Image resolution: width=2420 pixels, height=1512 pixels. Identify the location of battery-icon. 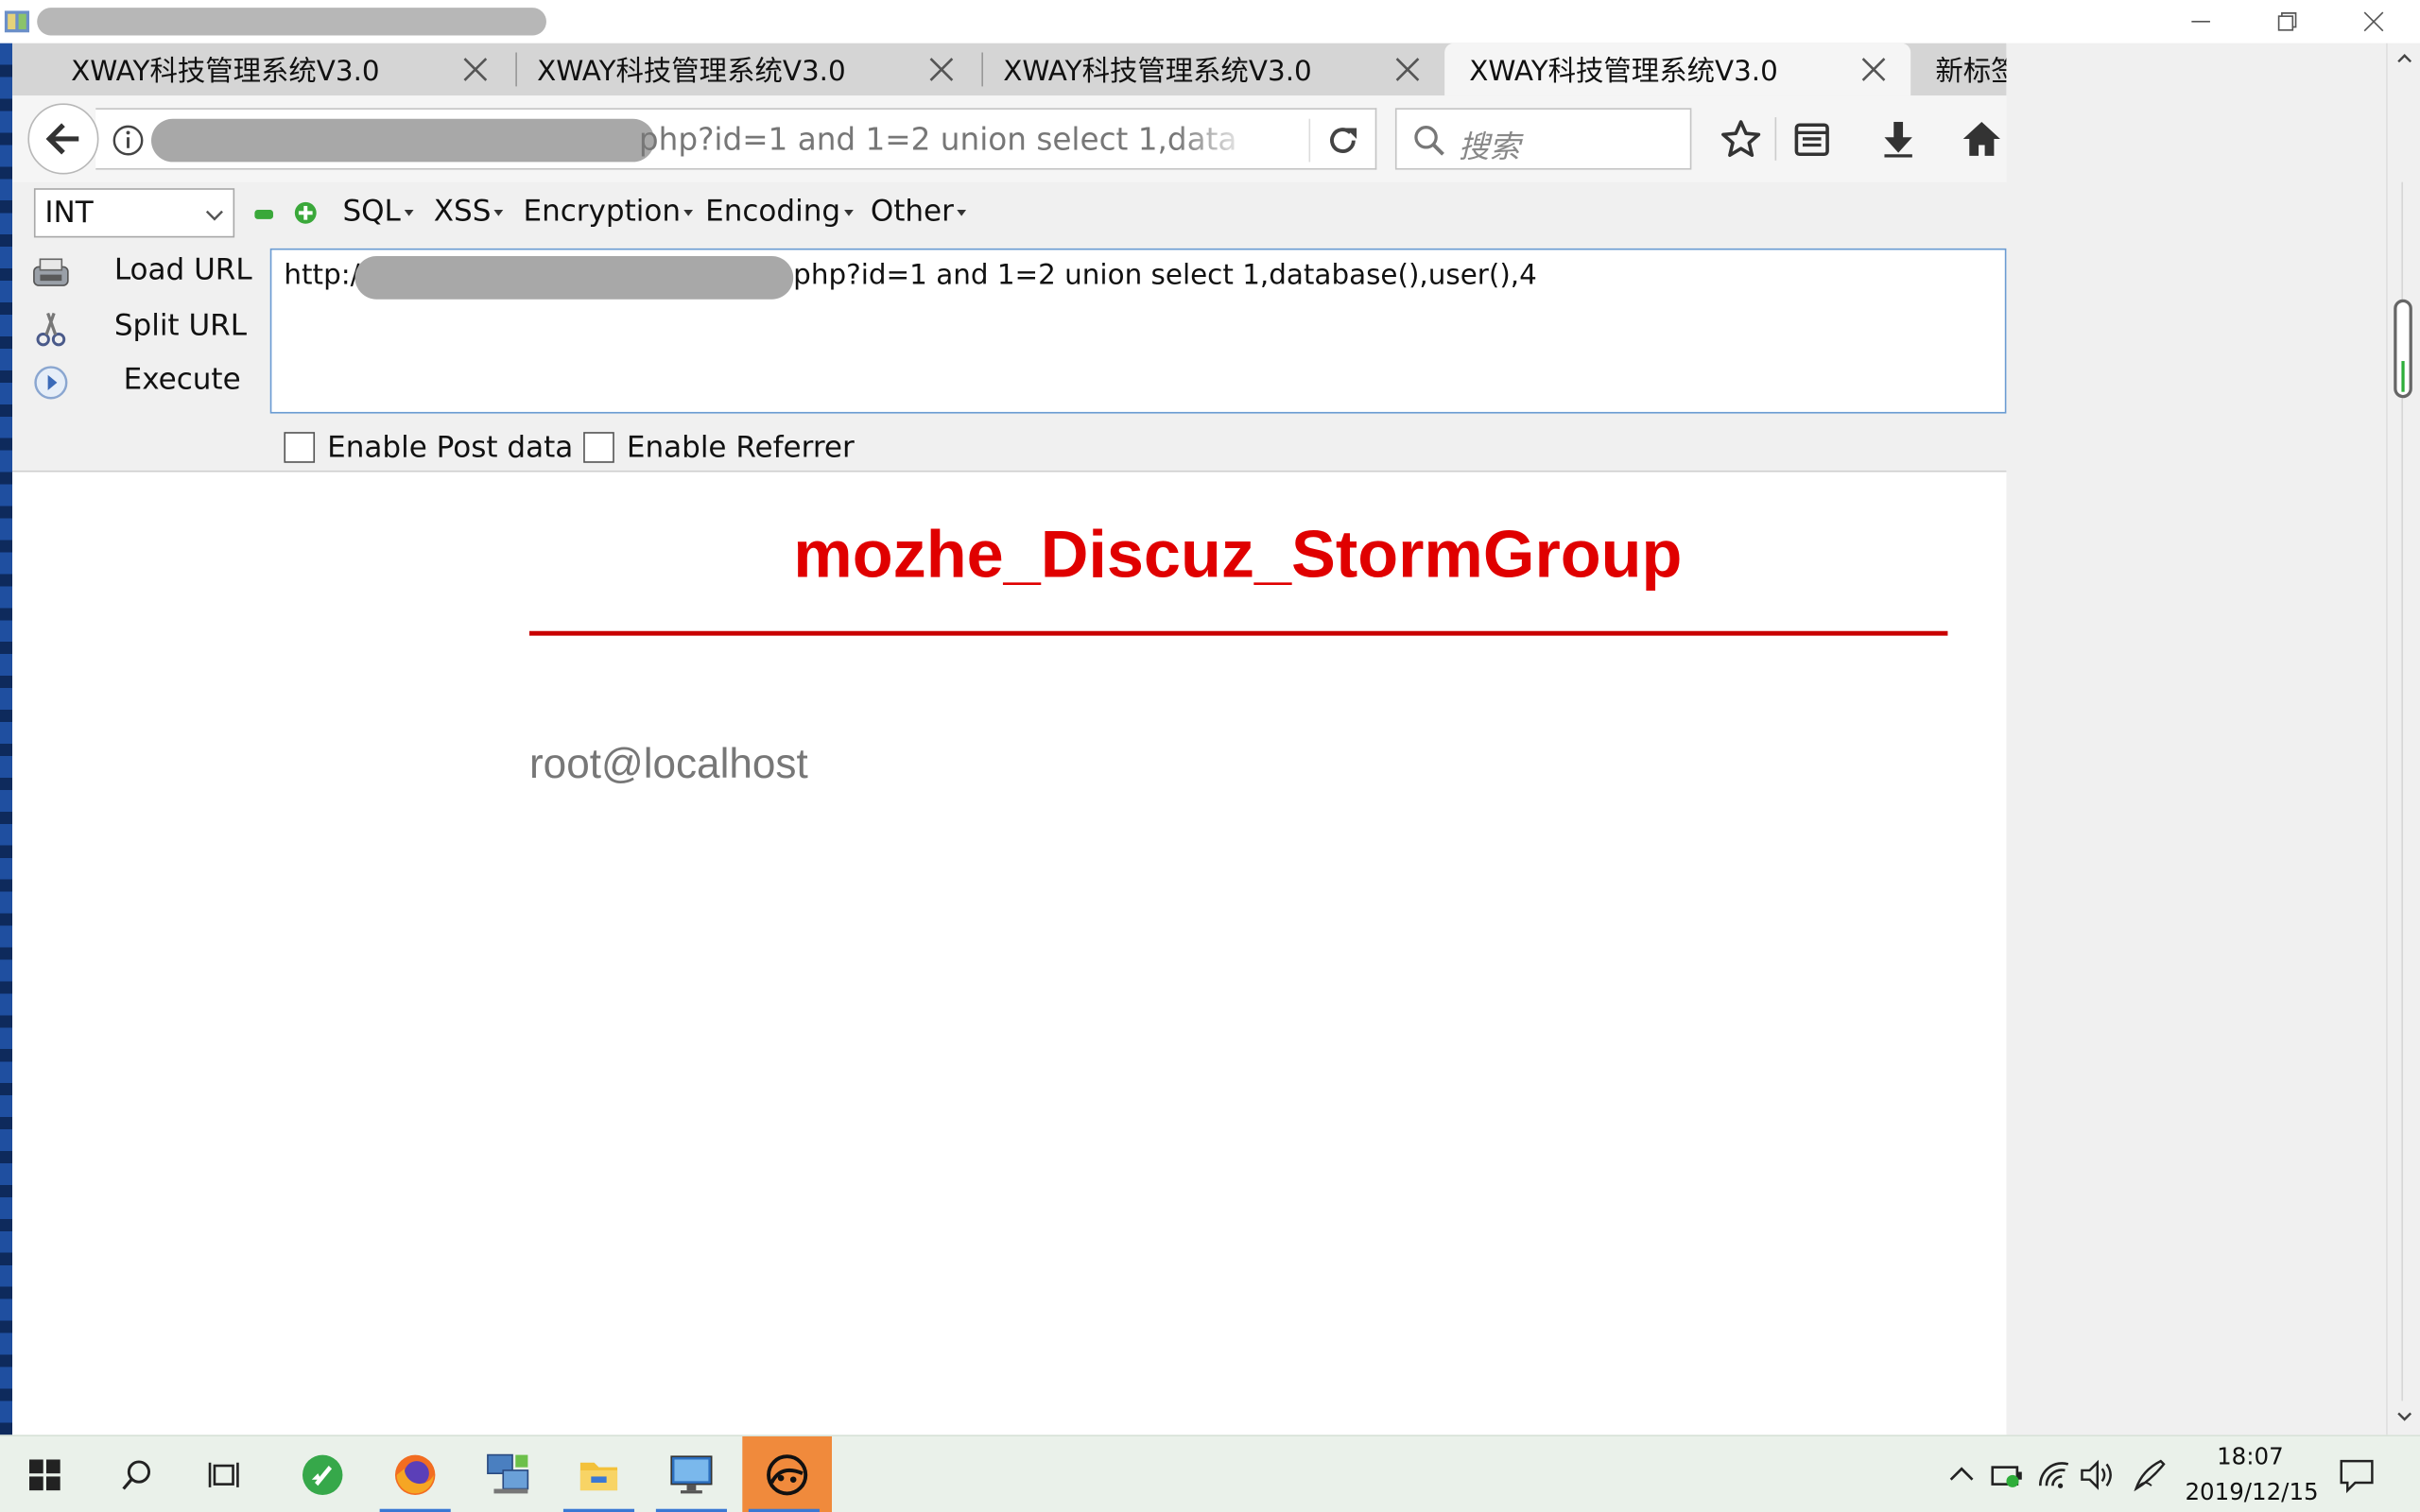
(2008, 1475).